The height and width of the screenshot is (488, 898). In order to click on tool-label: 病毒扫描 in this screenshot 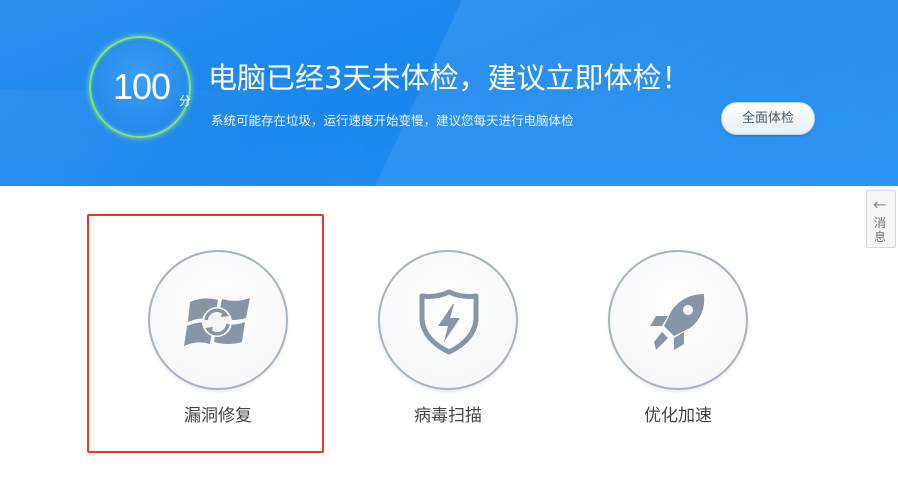, I will do `click(448, 416)`.